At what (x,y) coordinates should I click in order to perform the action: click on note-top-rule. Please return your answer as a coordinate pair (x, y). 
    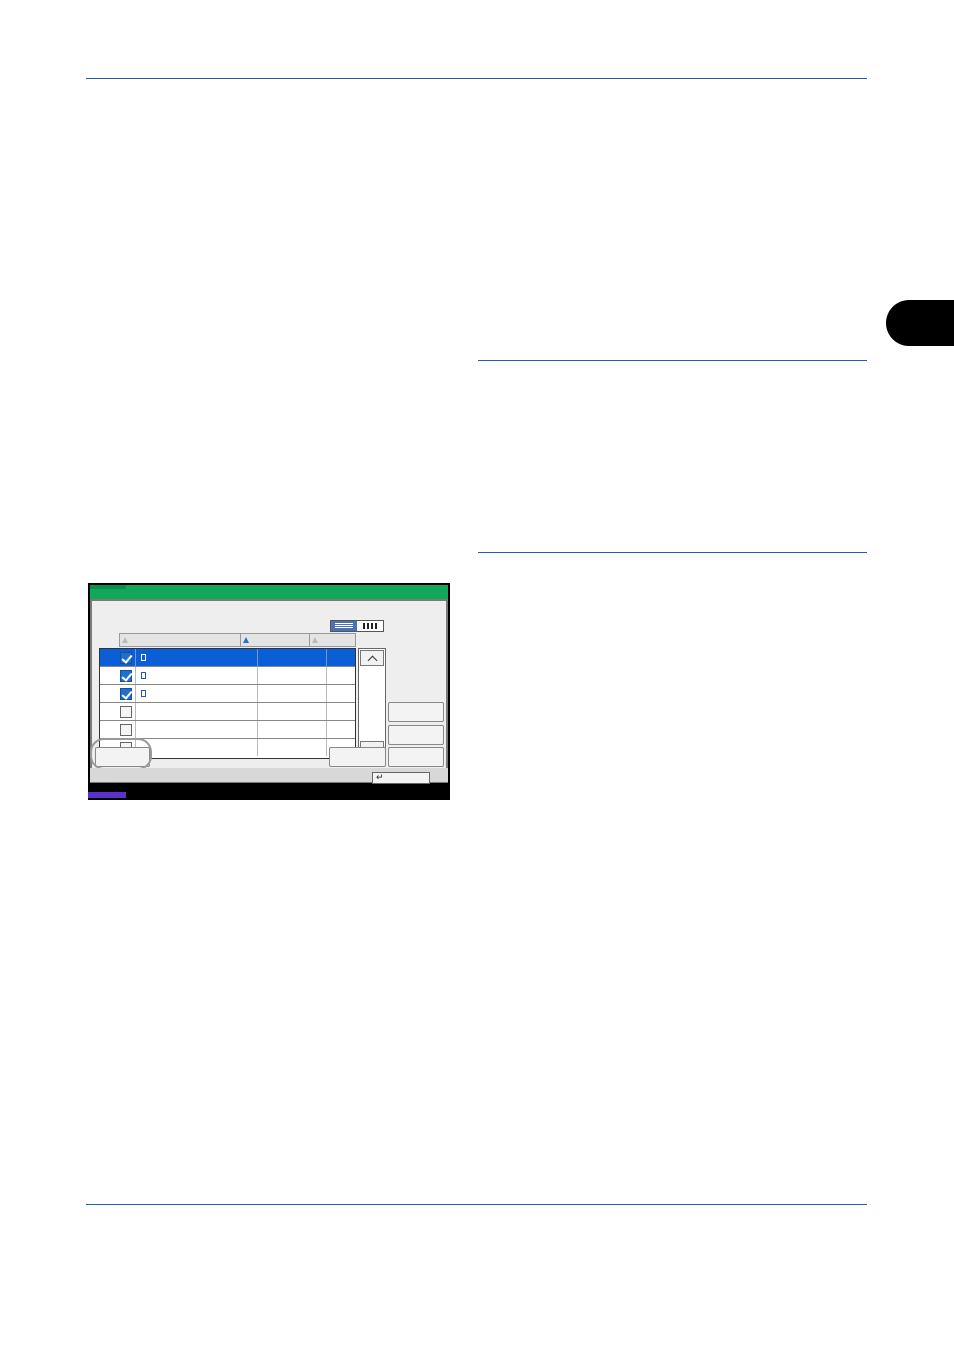
    Looking at the image, I should click on (672, 360).